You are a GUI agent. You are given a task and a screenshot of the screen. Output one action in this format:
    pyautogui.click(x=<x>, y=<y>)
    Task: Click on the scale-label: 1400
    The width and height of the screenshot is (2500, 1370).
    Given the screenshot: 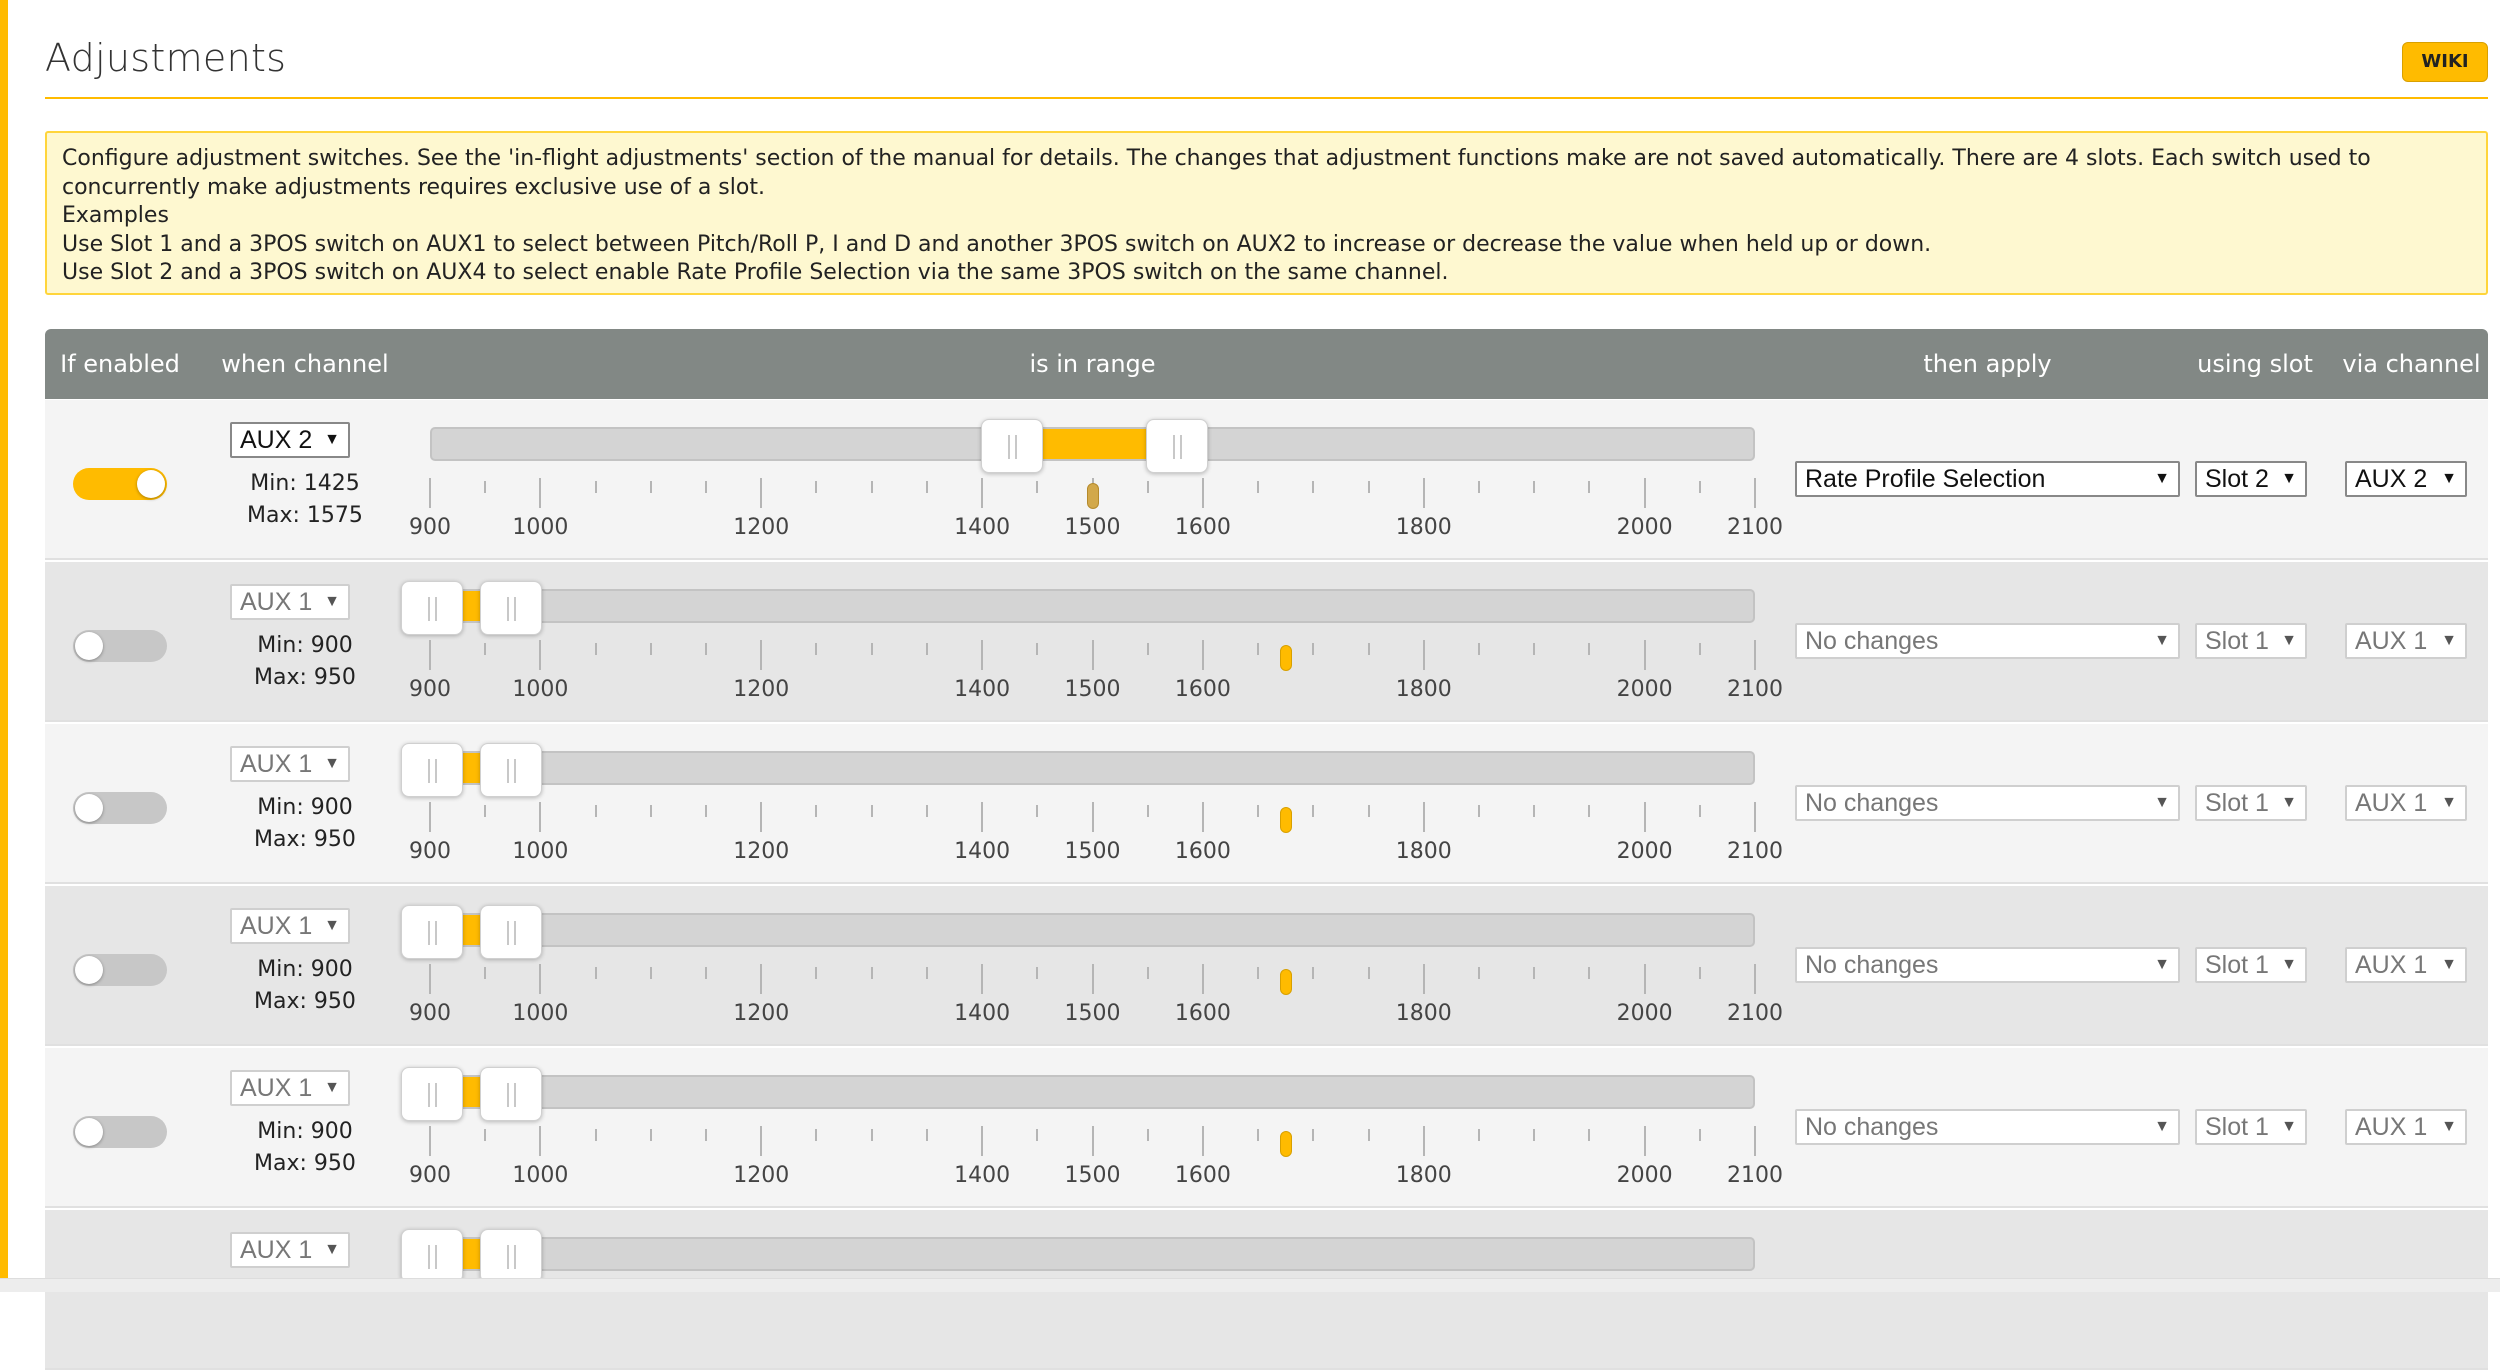 What is the action you would take?
    pyautogui.click(x=982, y=689)
    